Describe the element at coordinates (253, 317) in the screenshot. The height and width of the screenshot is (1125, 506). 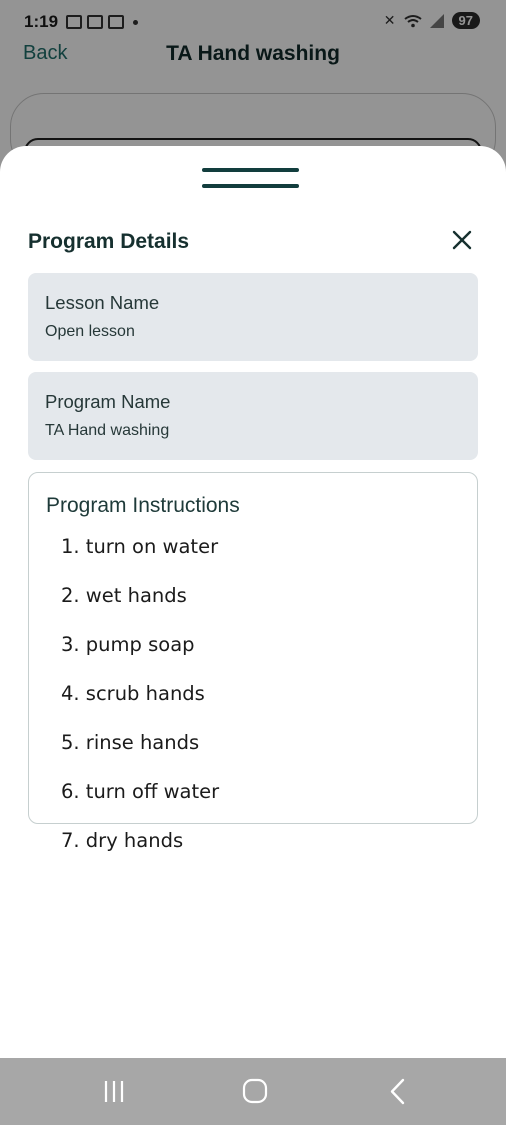
I see `lesson-name-card: Lesson Name Open lesson` at that location.